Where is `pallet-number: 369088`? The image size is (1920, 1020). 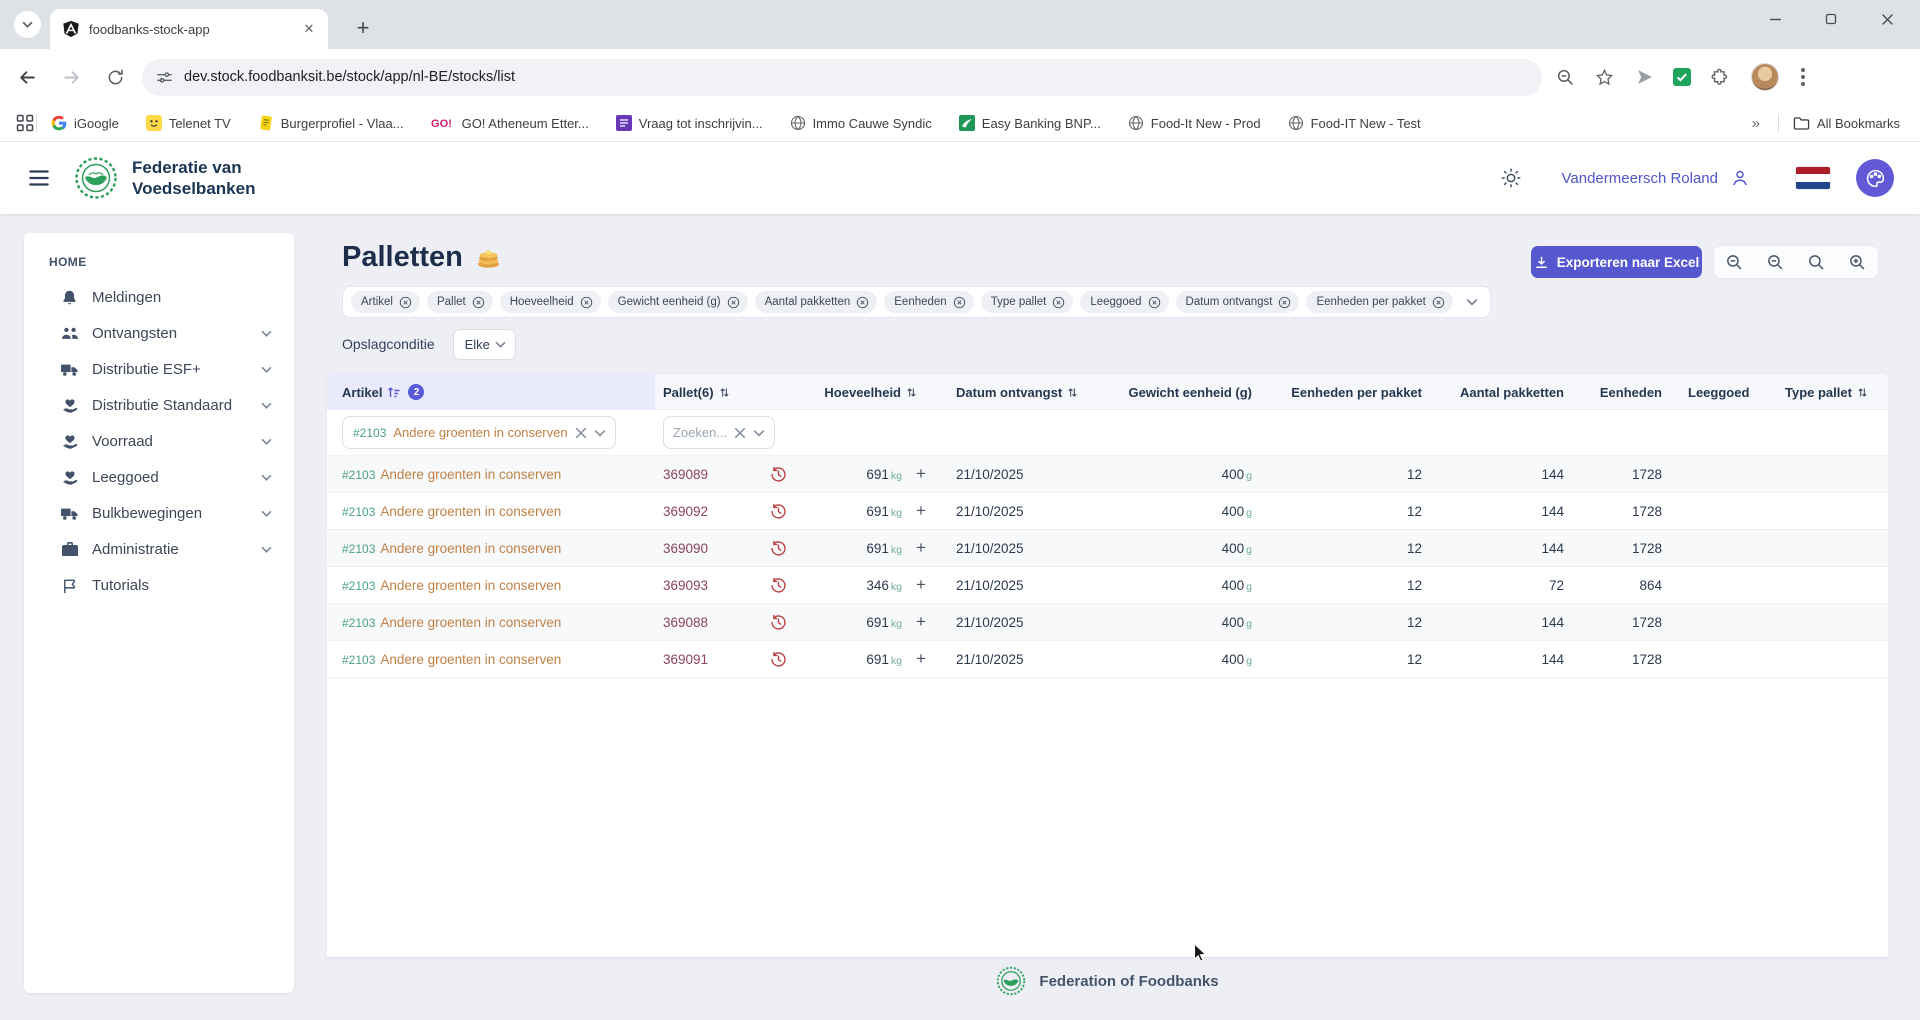 pallet-number: 369088 is located at coordinates (685, 622).